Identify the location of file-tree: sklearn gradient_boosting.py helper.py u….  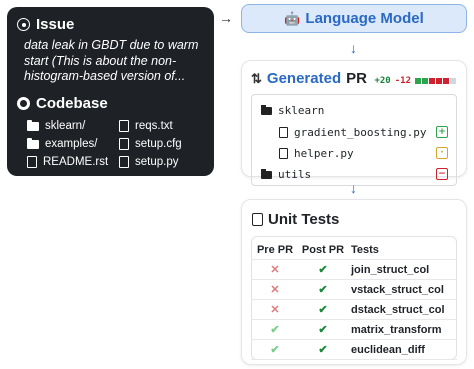
(354, 140).